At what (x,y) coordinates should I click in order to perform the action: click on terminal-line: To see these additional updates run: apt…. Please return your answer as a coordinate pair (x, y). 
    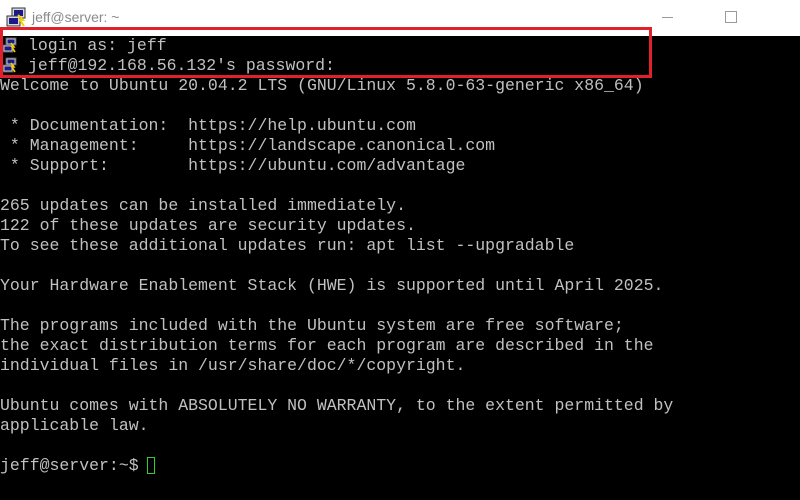
    Looking at the image, I should click on (287, 245).